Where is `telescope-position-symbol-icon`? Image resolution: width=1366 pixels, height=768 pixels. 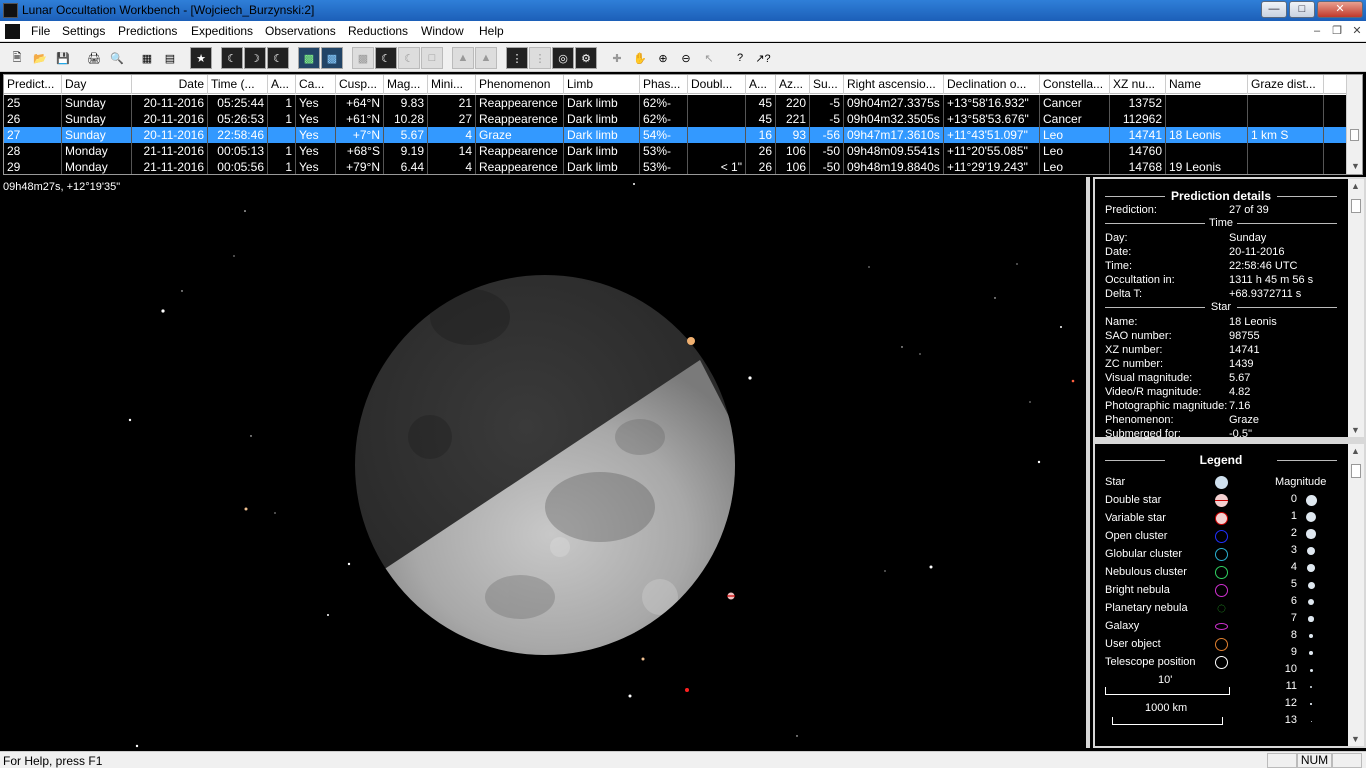
telescope-position-symbol-icon is located at coordinates (1221, 662).